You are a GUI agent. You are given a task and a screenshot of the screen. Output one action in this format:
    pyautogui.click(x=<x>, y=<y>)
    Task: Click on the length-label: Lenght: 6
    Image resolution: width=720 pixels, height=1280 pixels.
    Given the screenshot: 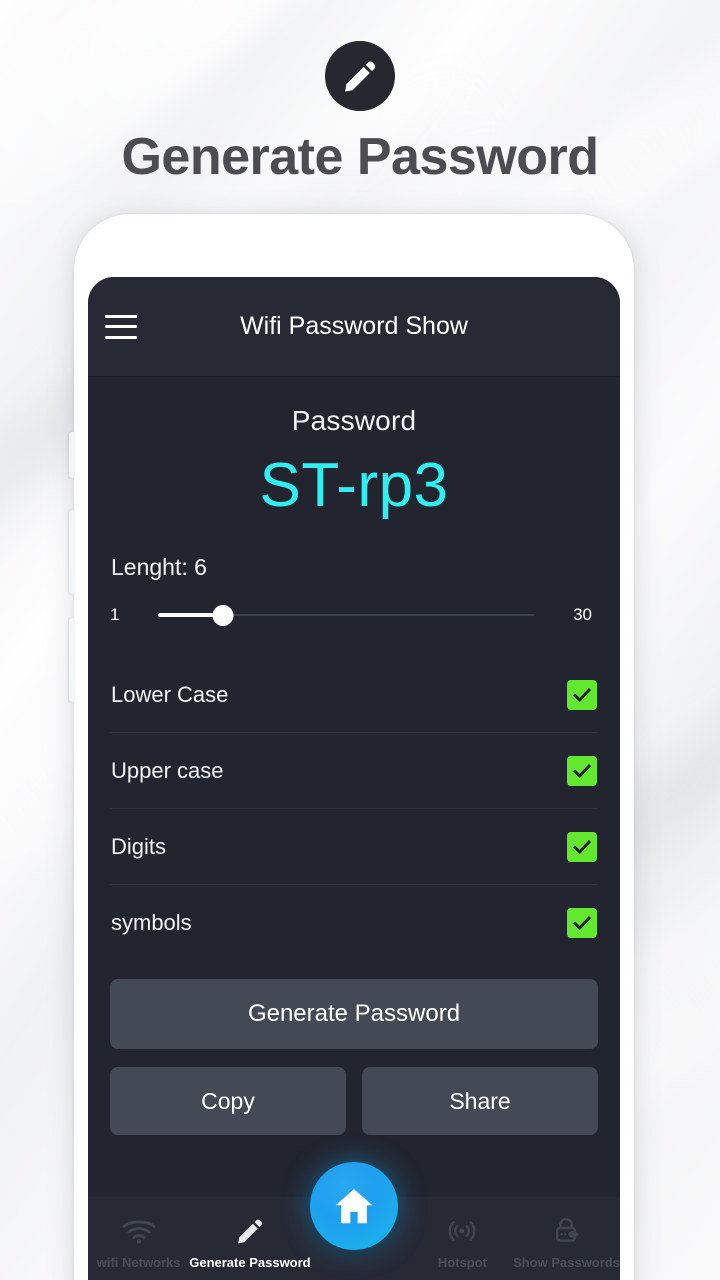 What is the action you would take?
    pyautogui.click(x=159, y=567)
    